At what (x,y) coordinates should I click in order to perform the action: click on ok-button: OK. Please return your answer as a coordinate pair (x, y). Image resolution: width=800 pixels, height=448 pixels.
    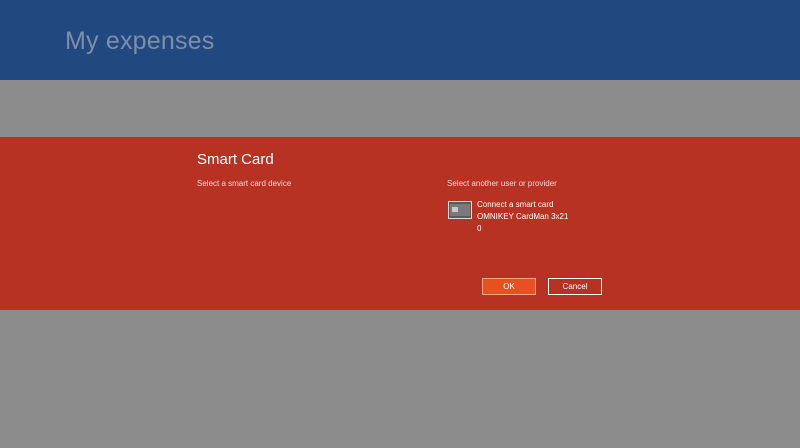
    Looking at the image, I should click on (509, 286).